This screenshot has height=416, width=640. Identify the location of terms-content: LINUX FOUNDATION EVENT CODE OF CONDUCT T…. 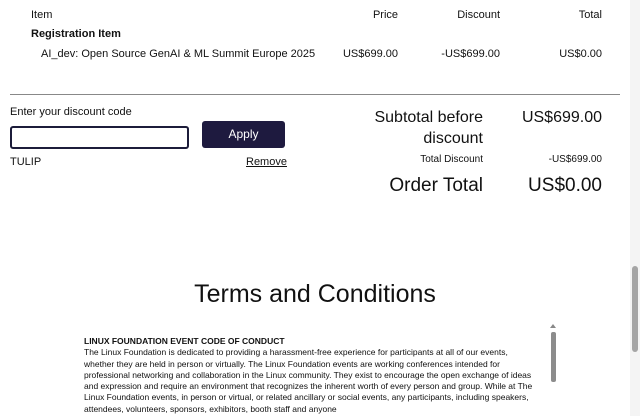
(312, 376).